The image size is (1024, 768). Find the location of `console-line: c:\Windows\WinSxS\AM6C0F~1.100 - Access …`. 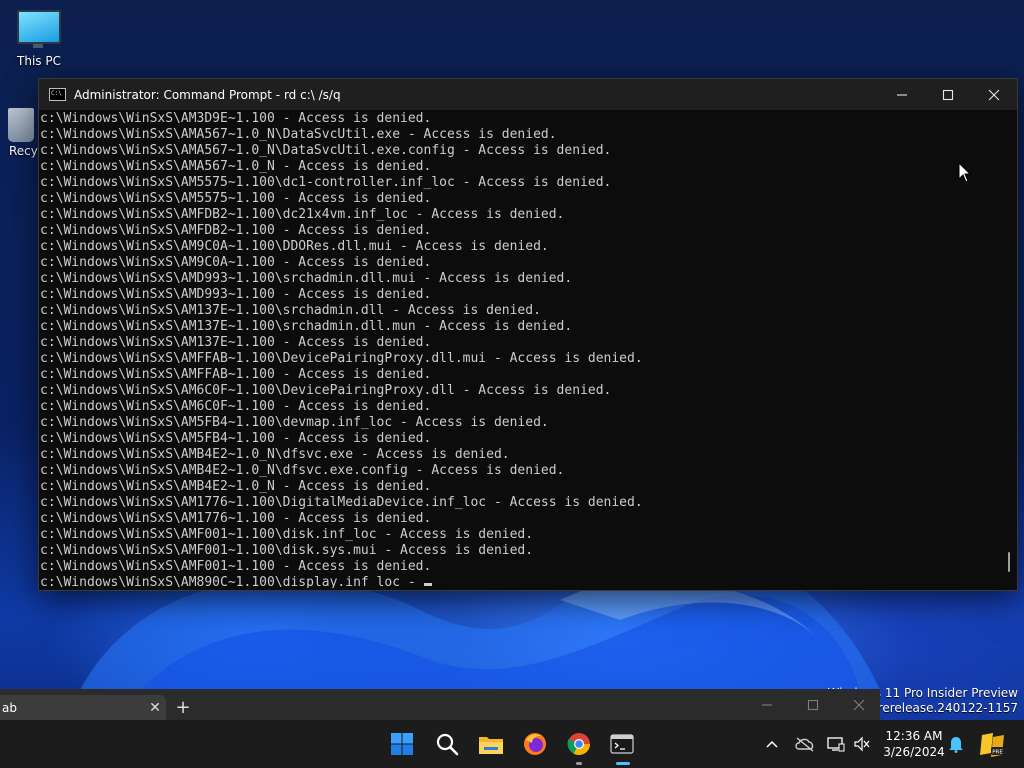

console-line: c:\Windows\WinSxS\AM6C0F~1.100 - Access … is located at coordinates (236, 406).